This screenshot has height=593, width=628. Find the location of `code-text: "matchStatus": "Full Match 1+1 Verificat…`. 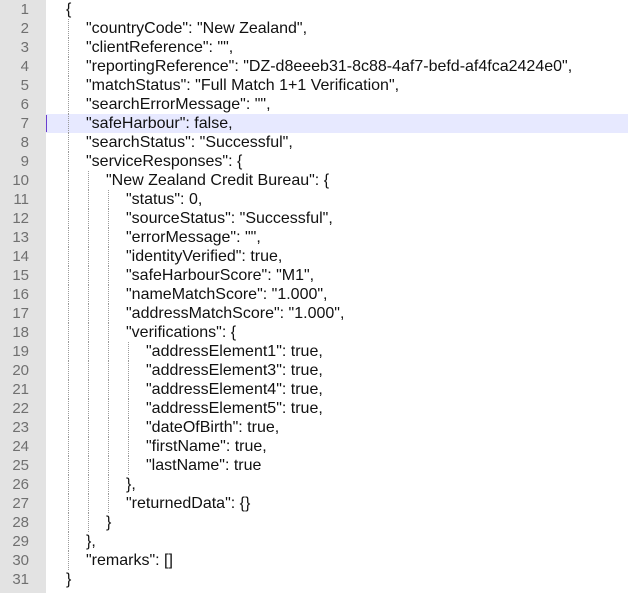

code-text: "matchStatus": "Full Match 1+1 Verificat… is located at coordinates (242, 85).